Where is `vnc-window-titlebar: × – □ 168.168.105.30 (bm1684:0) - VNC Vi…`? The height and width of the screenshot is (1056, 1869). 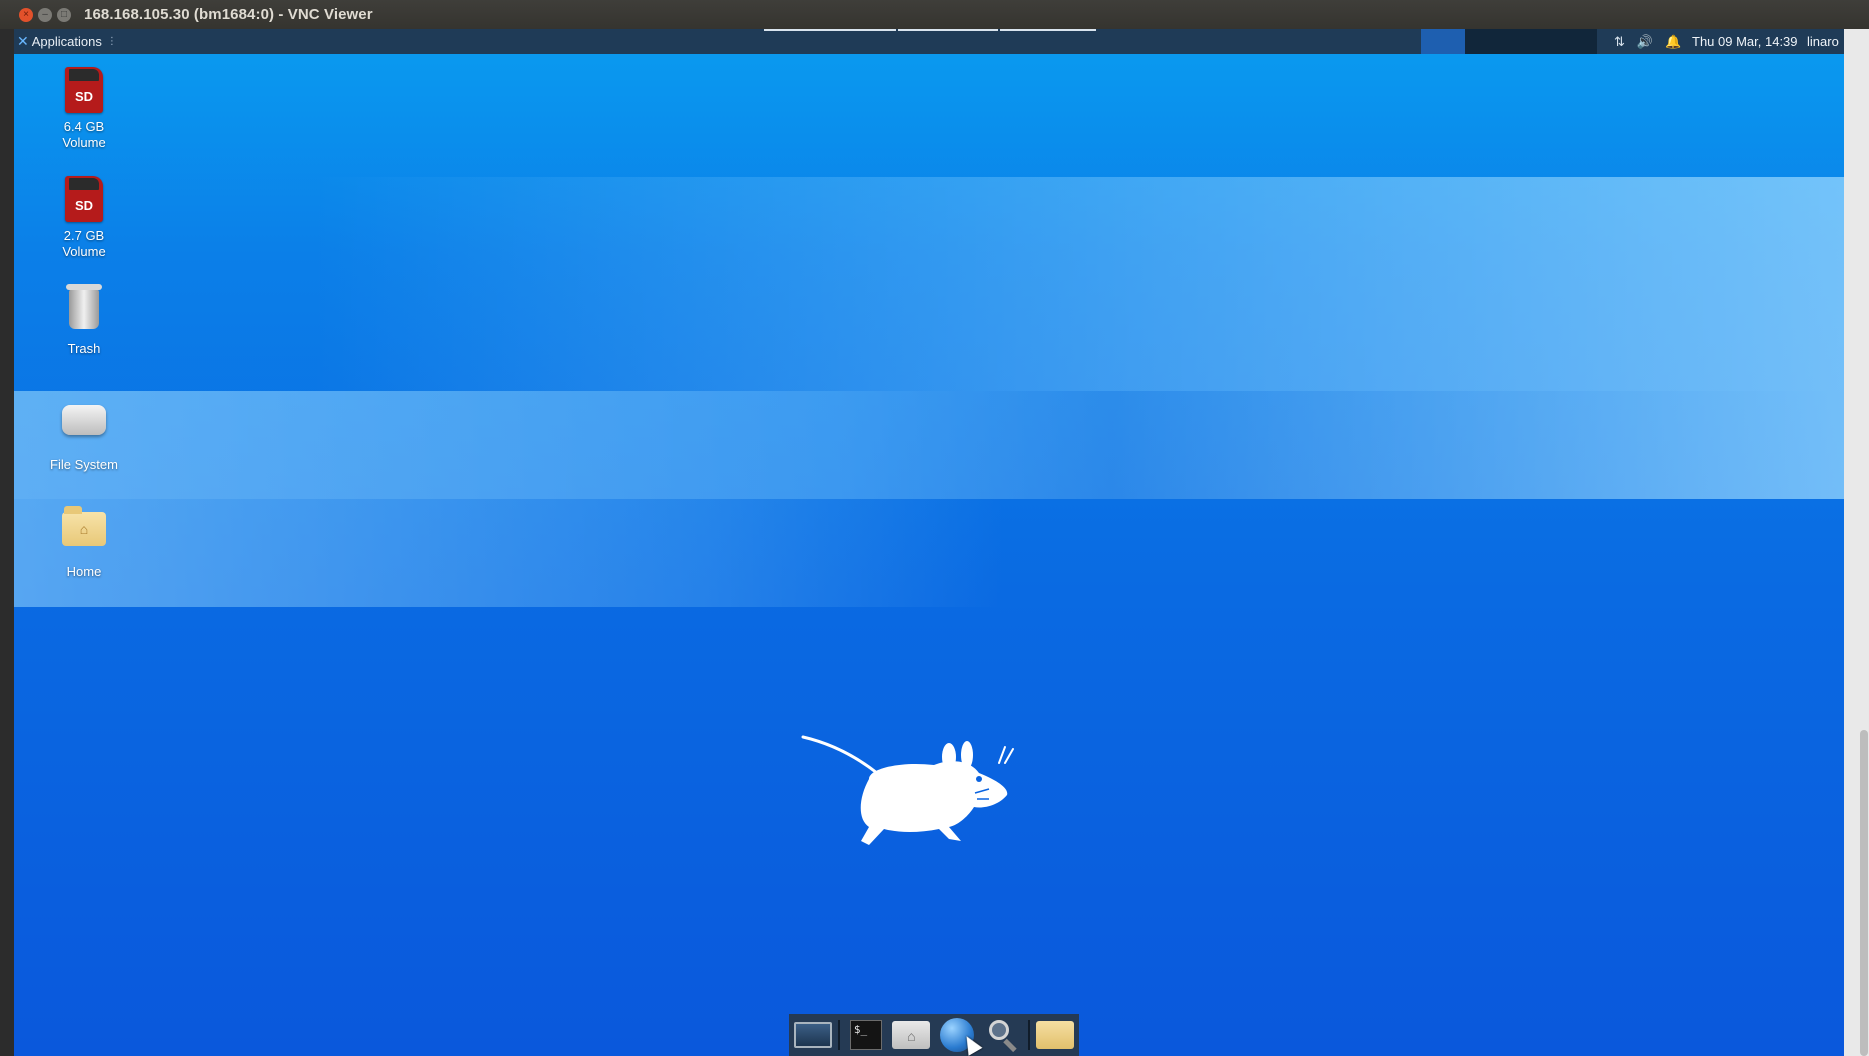 vnc-window-titlebar: × – □ 168.168.105.30 (bm1684:0) - VNC Vi… is located at coordinates (934, 14).